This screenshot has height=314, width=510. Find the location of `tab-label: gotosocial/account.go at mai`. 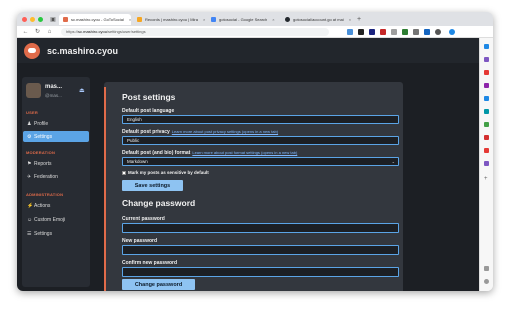

tab-label: gotosocial/account.go at mai is located at coordinates (318, 19).